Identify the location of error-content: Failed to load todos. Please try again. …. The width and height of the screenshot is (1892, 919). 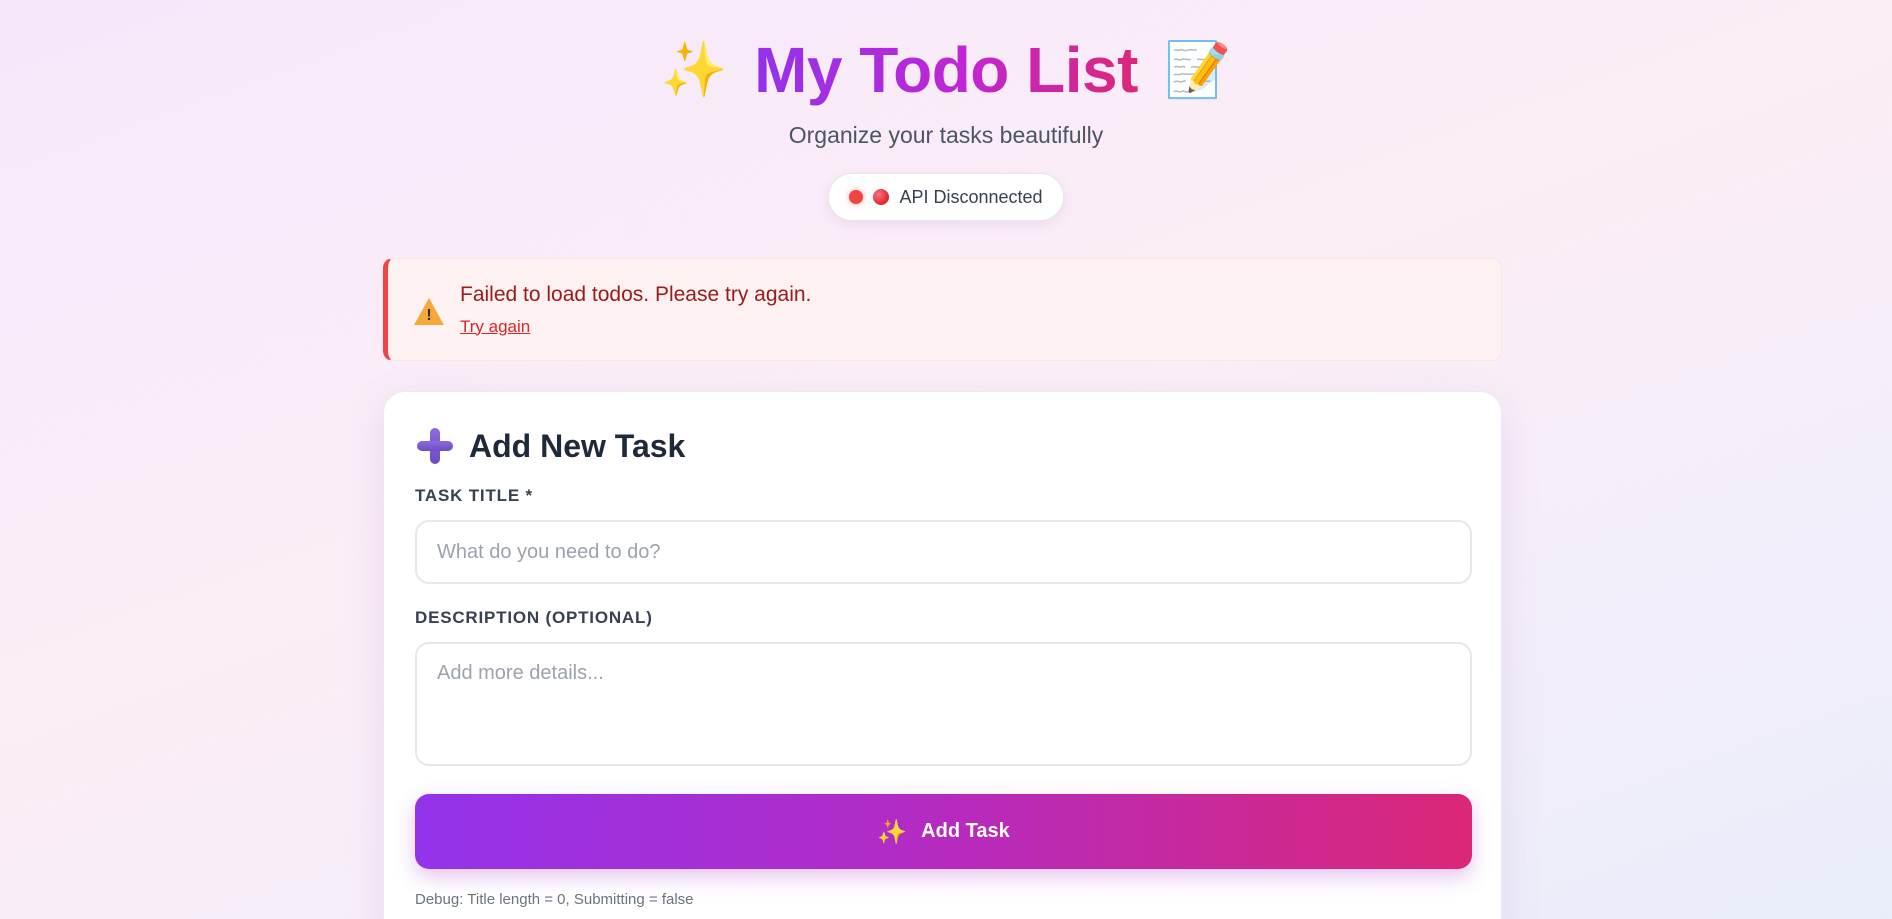
(635, 310).